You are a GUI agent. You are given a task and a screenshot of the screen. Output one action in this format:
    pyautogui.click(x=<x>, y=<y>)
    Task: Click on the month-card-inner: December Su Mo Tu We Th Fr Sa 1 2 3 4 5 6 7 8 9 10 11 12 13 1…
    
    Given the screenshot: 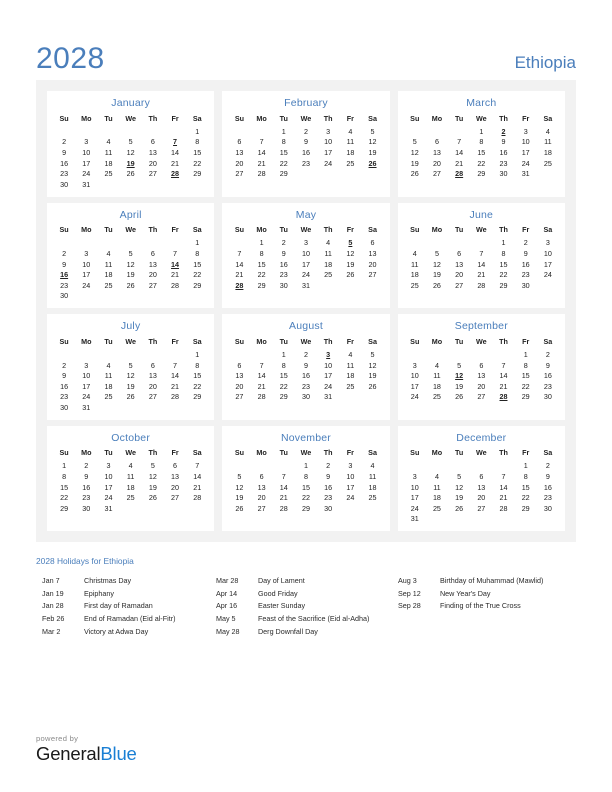 What is the action you would take?
    pyautogui.click(x=481, y=478)
    